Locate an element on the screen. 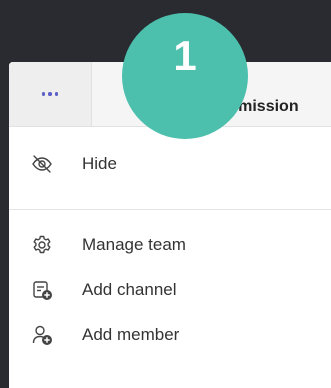 The height and width of the screenshot is (388, 331). menu-item-hide: Hide is located at coordinates (170, 164).